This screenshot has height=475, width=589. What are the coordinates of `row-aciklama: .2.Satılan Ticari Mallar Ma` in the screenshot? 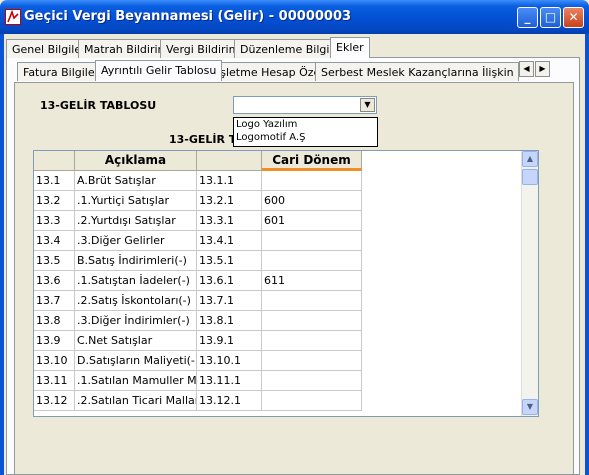 It's located at (136, 401).